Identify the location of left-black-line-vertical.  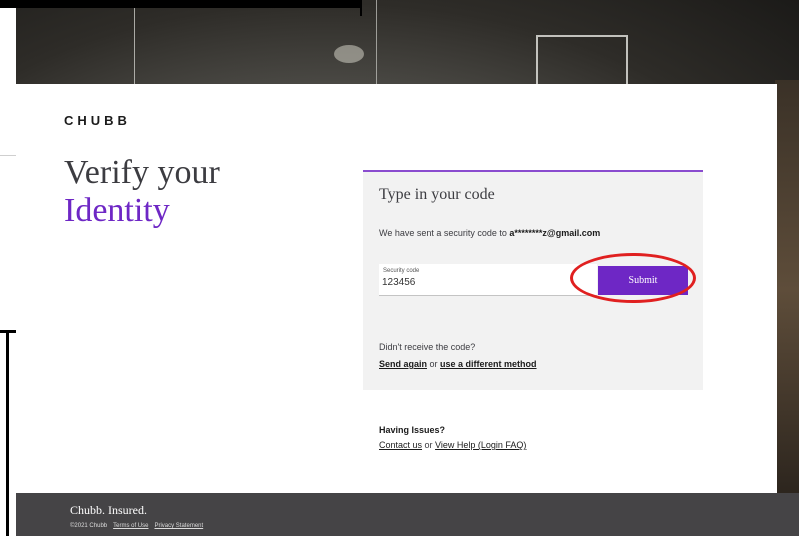
(7, 433).